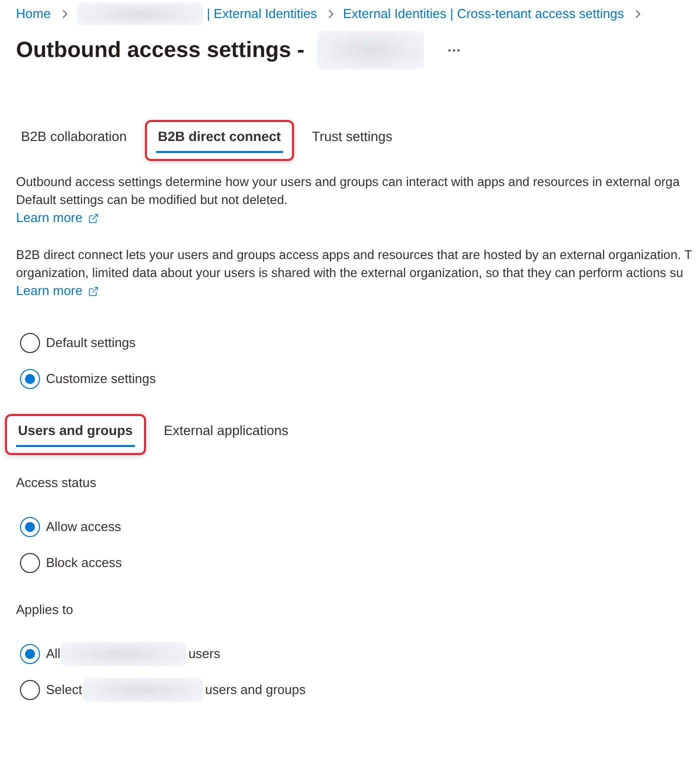 The height and width of the screenshot is (770, 696). Describe the element at coordinates (160, 50) in the screenshot. I see `page-title: Outbound access settings -` at that location.